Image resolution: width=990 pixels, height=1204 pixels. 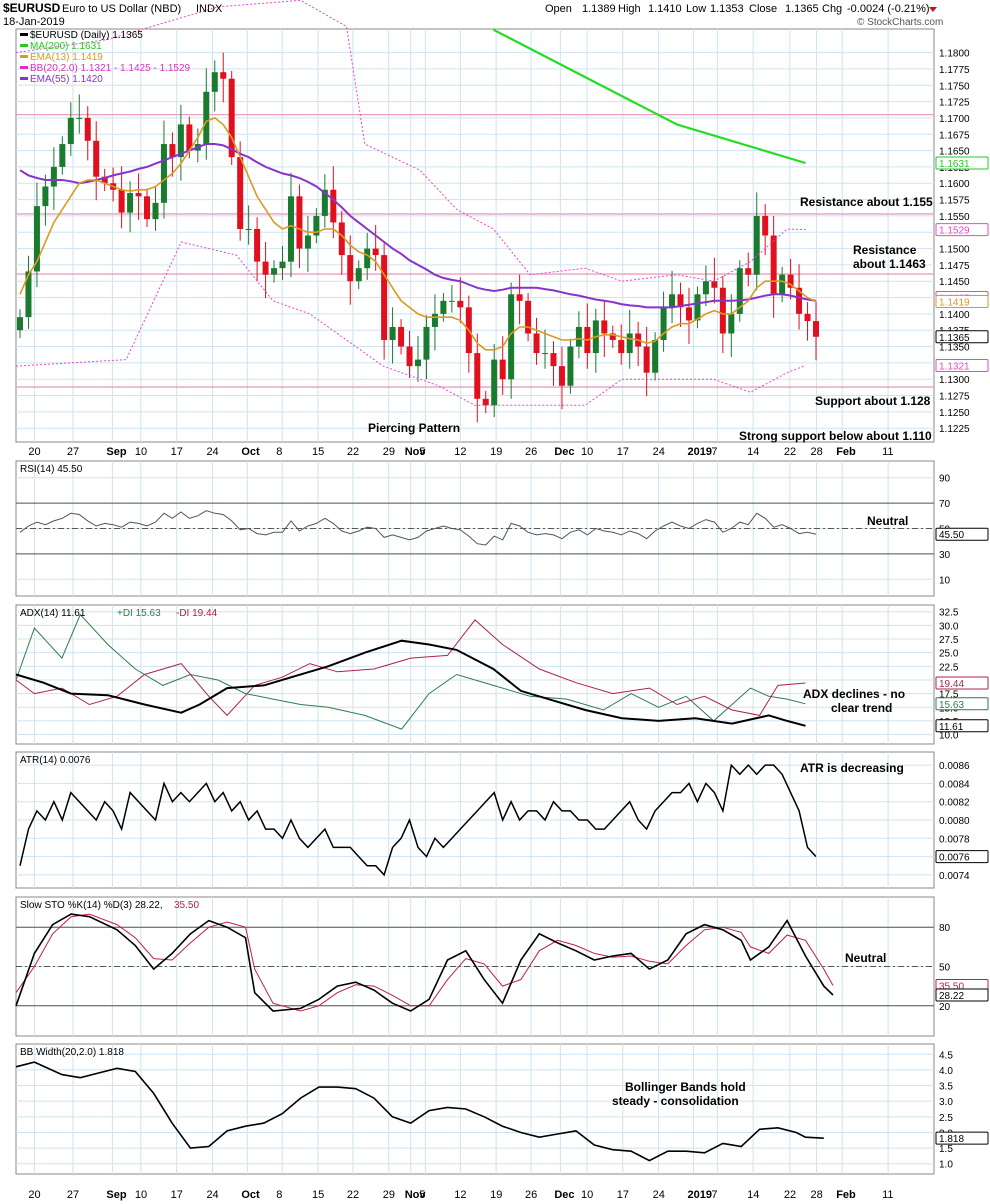 What do you see at coordinates (866, 202) in the screenshot?
I see `price-annotation-0: Resistance about 1.155` at bounding box center [866, 202].